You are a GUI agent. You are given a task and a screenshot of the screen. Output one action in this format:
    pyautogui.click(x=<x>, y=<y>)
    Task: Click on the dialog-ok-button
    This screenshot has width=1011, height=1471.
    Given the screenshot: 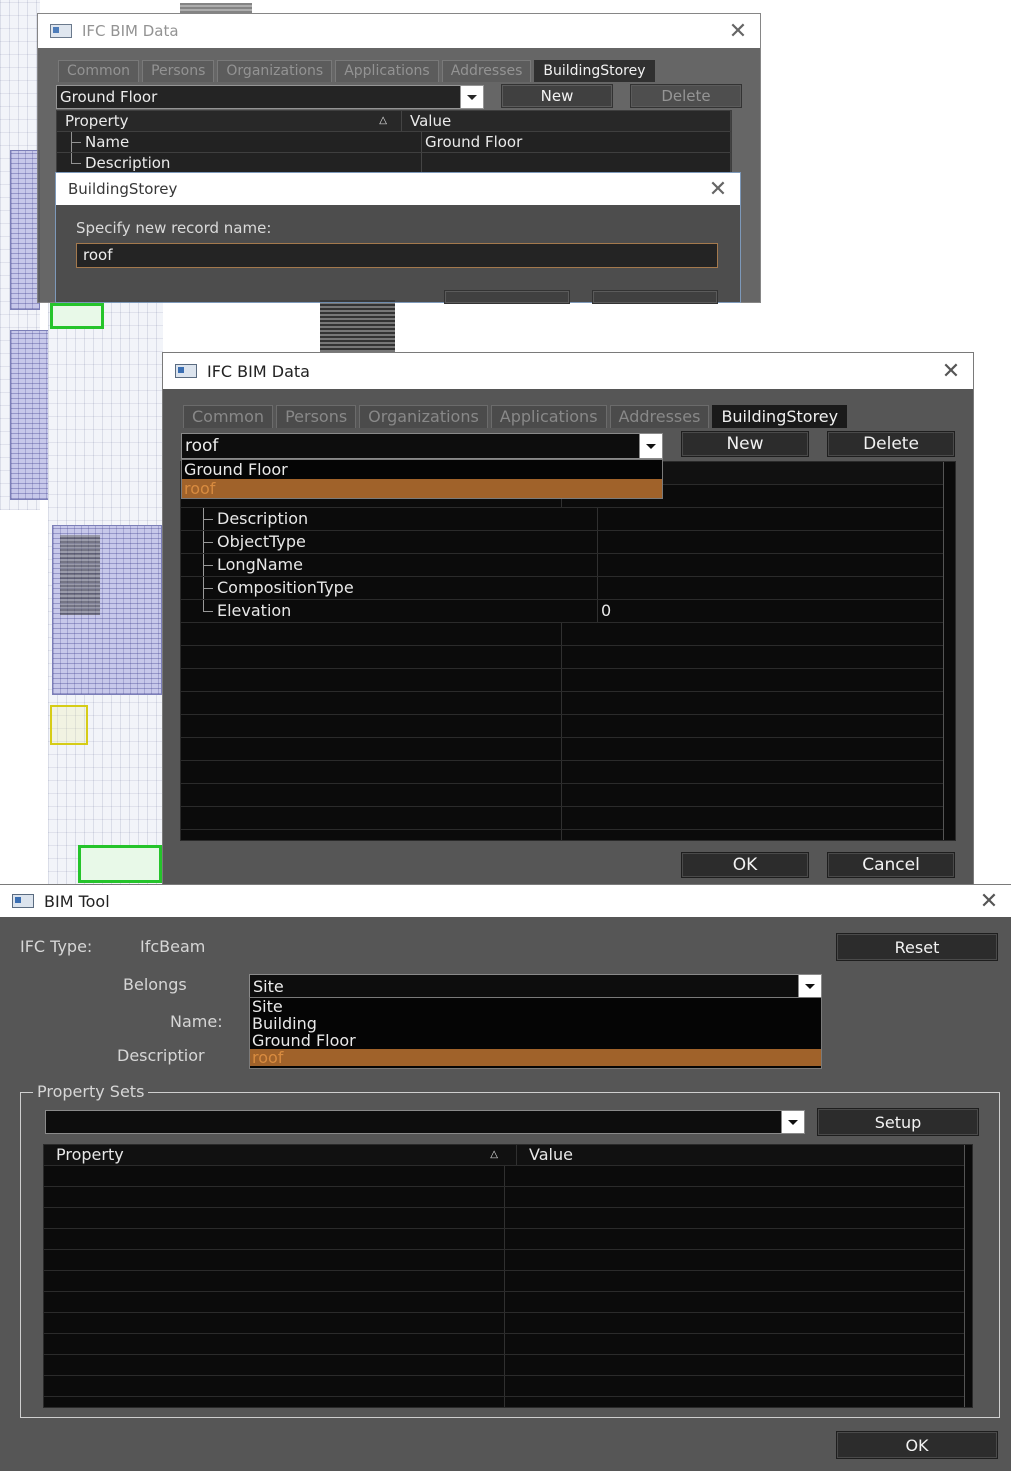 What is the action you would take?
    pyautogui.click(x=507, y=297)
    